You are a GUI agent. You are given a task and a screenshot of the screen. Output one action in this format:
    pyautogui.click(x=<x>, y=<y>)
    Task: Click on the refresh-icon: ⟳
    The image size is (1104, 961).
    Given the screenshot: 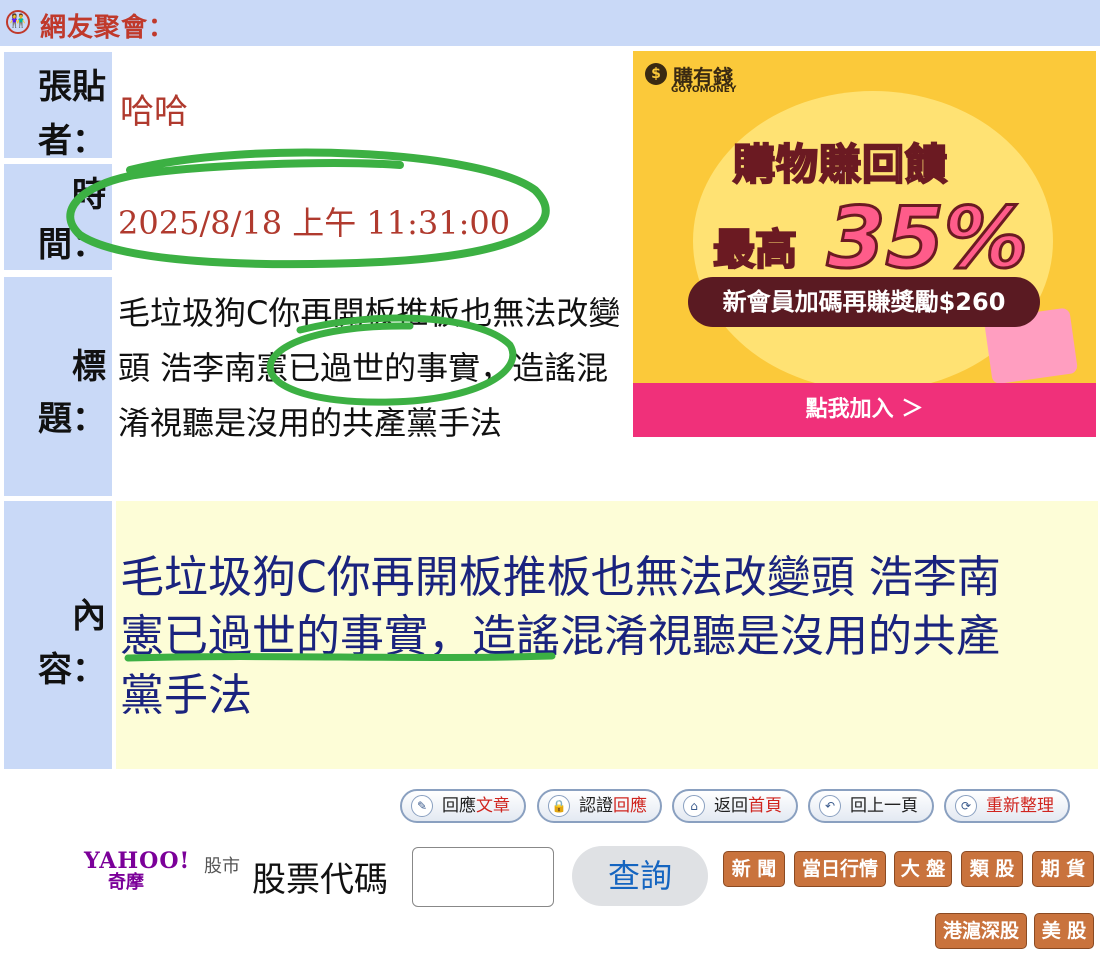 What is the action you would take?
    pyautogui.click(x=966, y=806)
    